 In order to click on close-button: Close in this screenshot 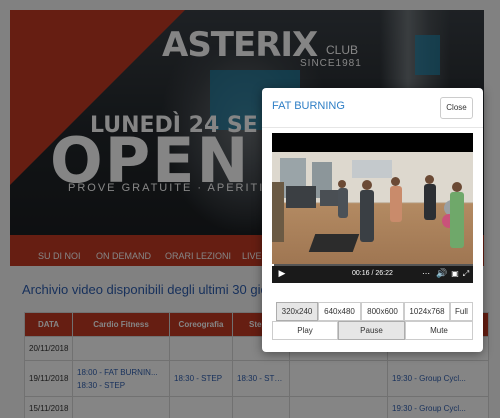, I will do `click(456, 108)`.